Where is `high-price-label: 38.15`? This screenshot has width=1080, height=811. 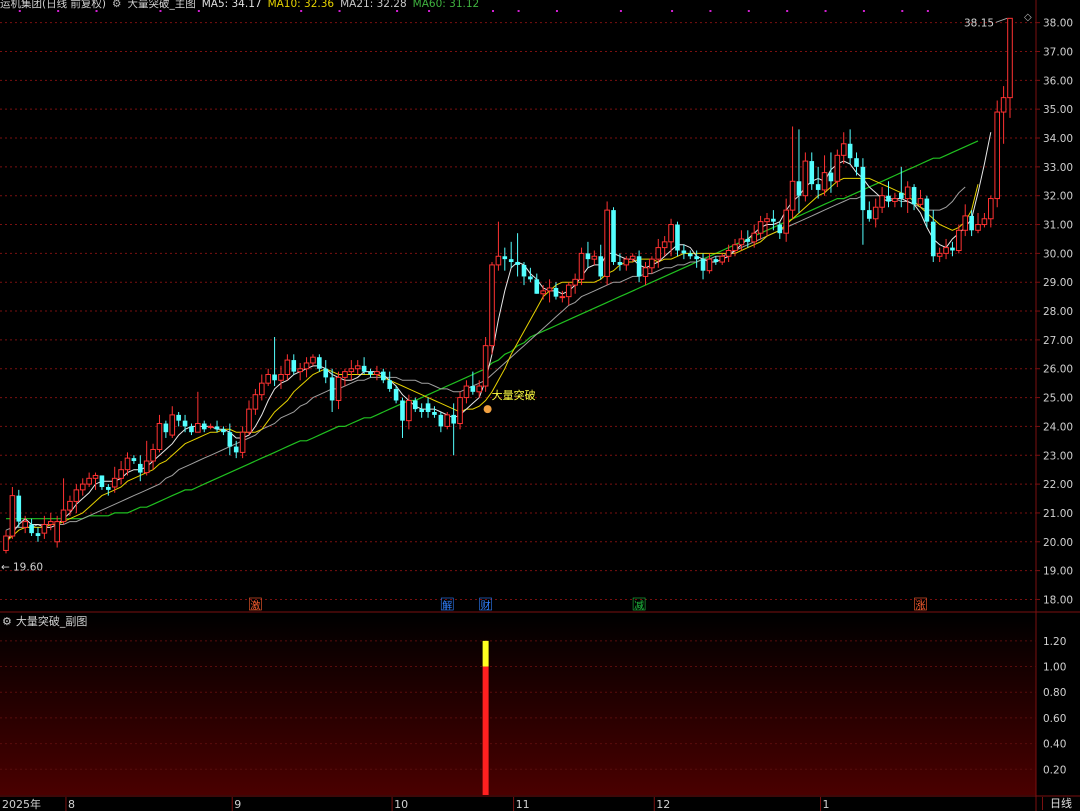
high-price-label: 38.15 is located at coordinates (979, 23).